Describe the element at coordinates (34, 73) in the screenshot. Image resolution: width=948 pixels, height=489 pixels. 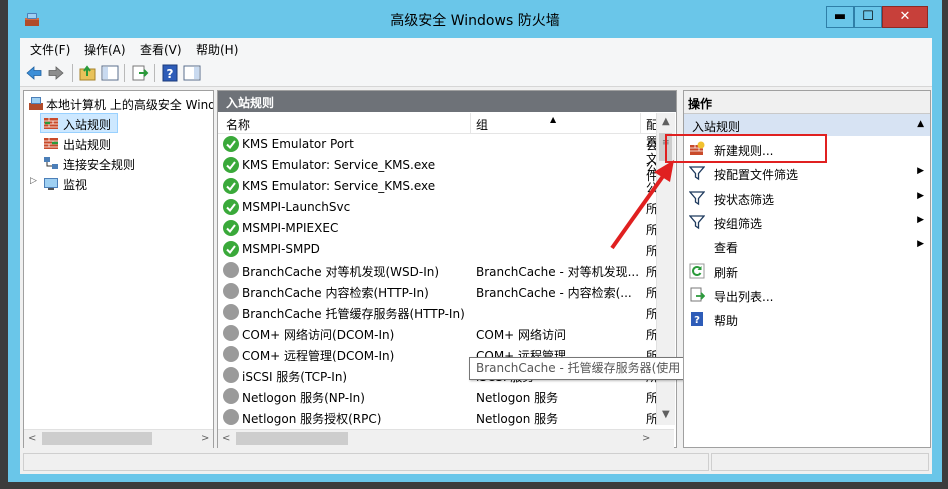
I see `back-arrow-icon` at that location.